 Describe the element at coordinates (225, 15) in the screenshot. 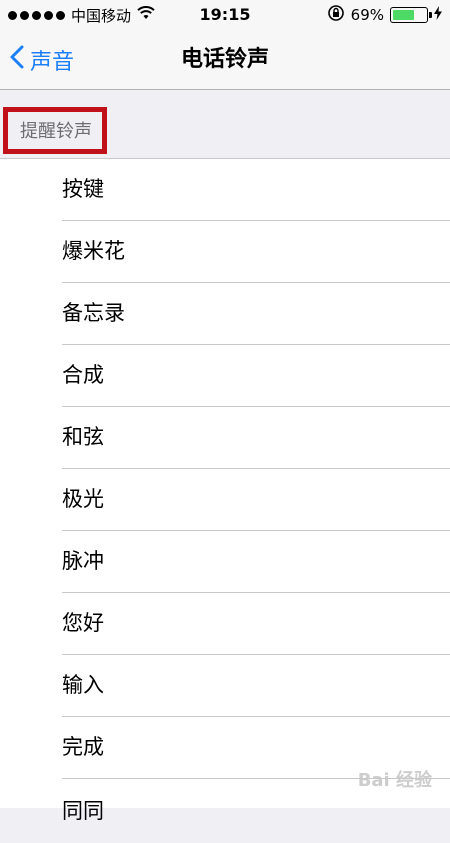

I see `status-bar: 中国移动 19:15 69%` at that location.